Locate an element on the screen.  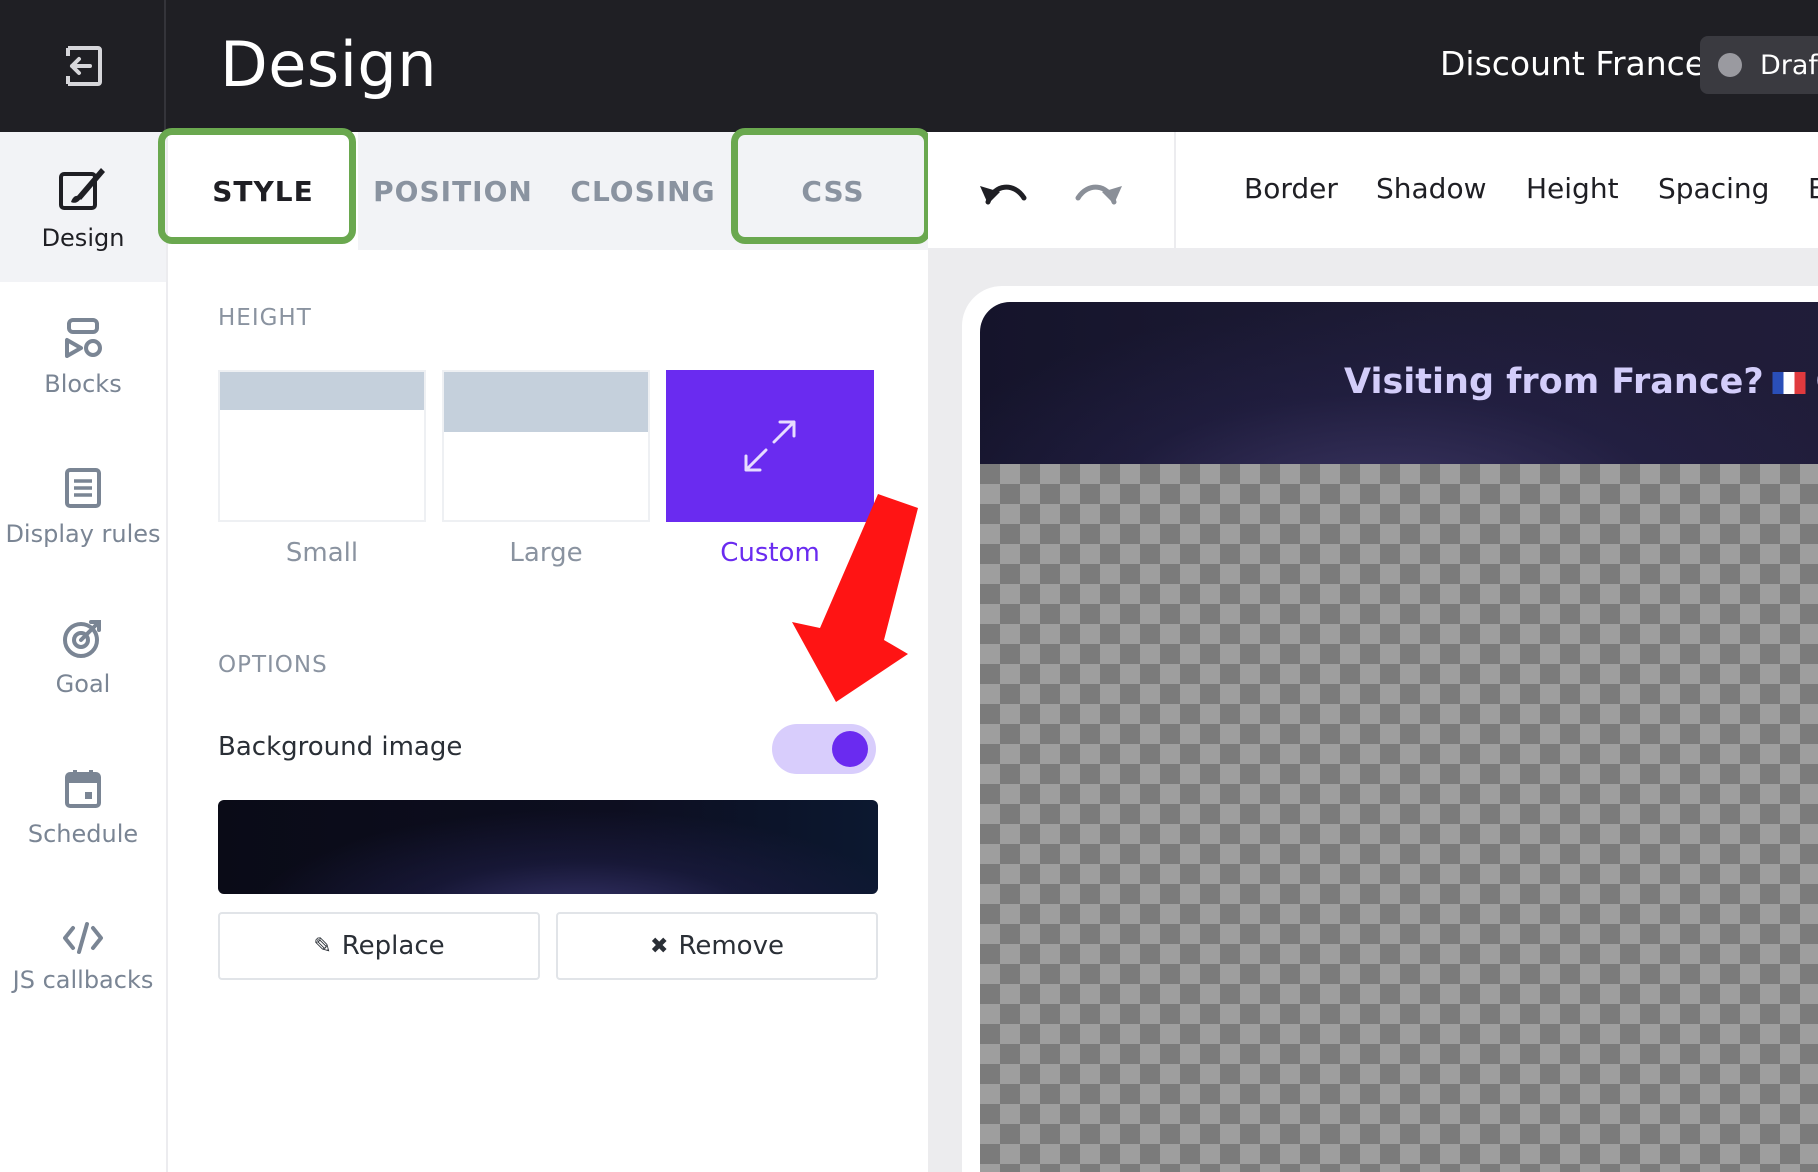
preview-banner: Visiting from France?G is located at coordinates (1399, 383).